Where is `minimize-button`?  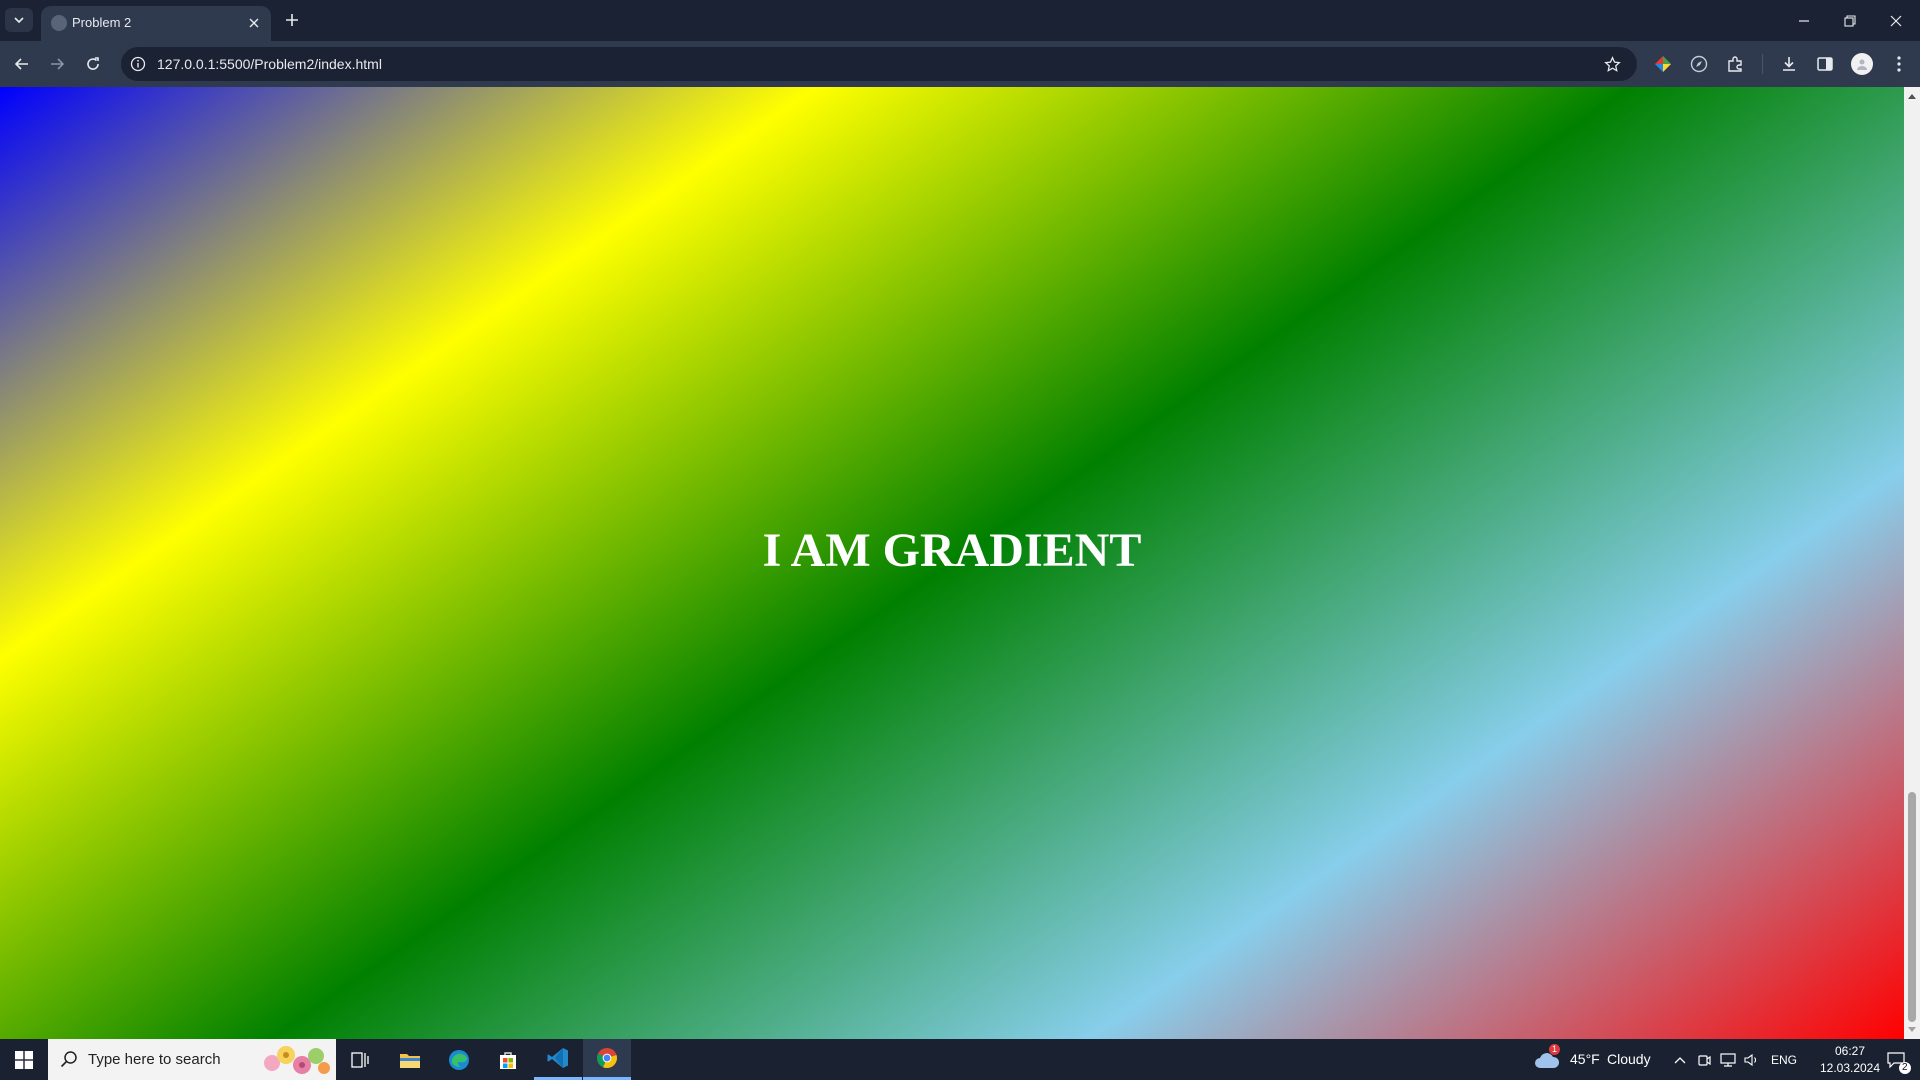 minimize-button is located at coordinates (1804, 20).